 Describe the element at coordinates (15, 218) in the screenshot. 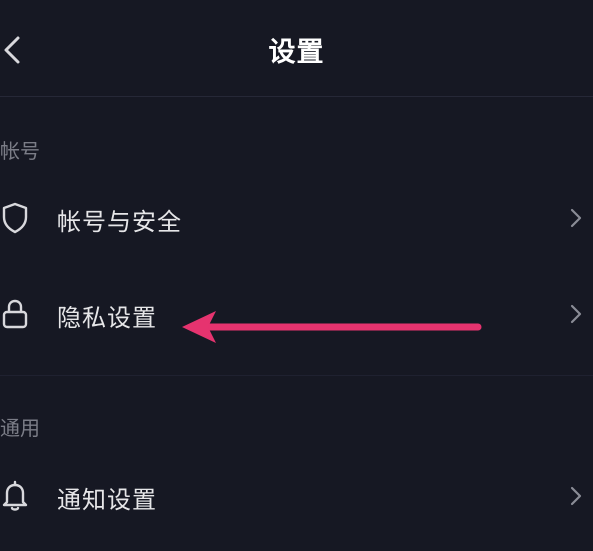

I see `shield-icon` at that location.